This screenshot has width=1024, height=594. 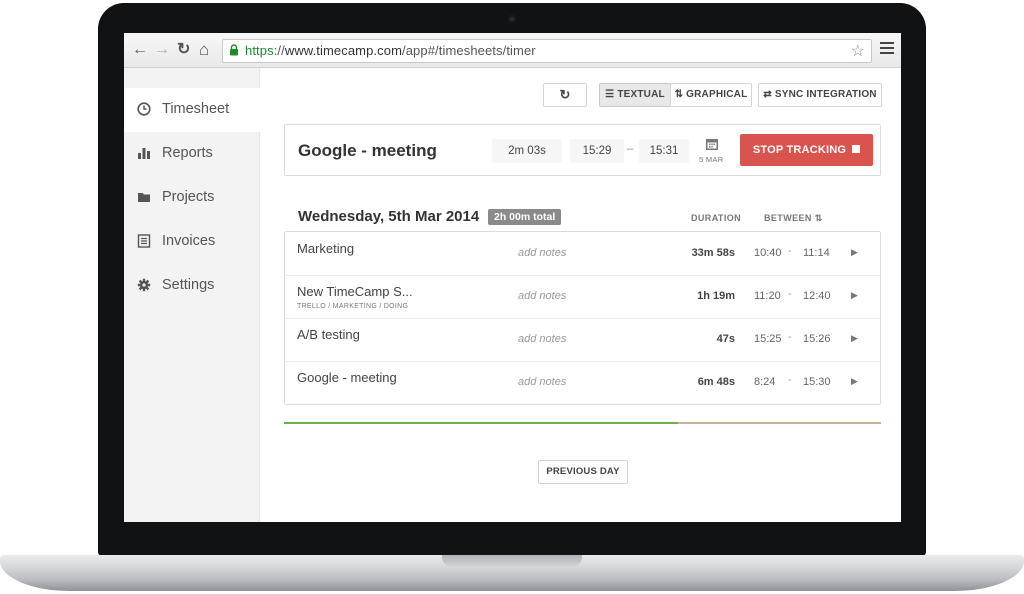 I want to click on refresh-button: ↻, so click(x=565, y=95).